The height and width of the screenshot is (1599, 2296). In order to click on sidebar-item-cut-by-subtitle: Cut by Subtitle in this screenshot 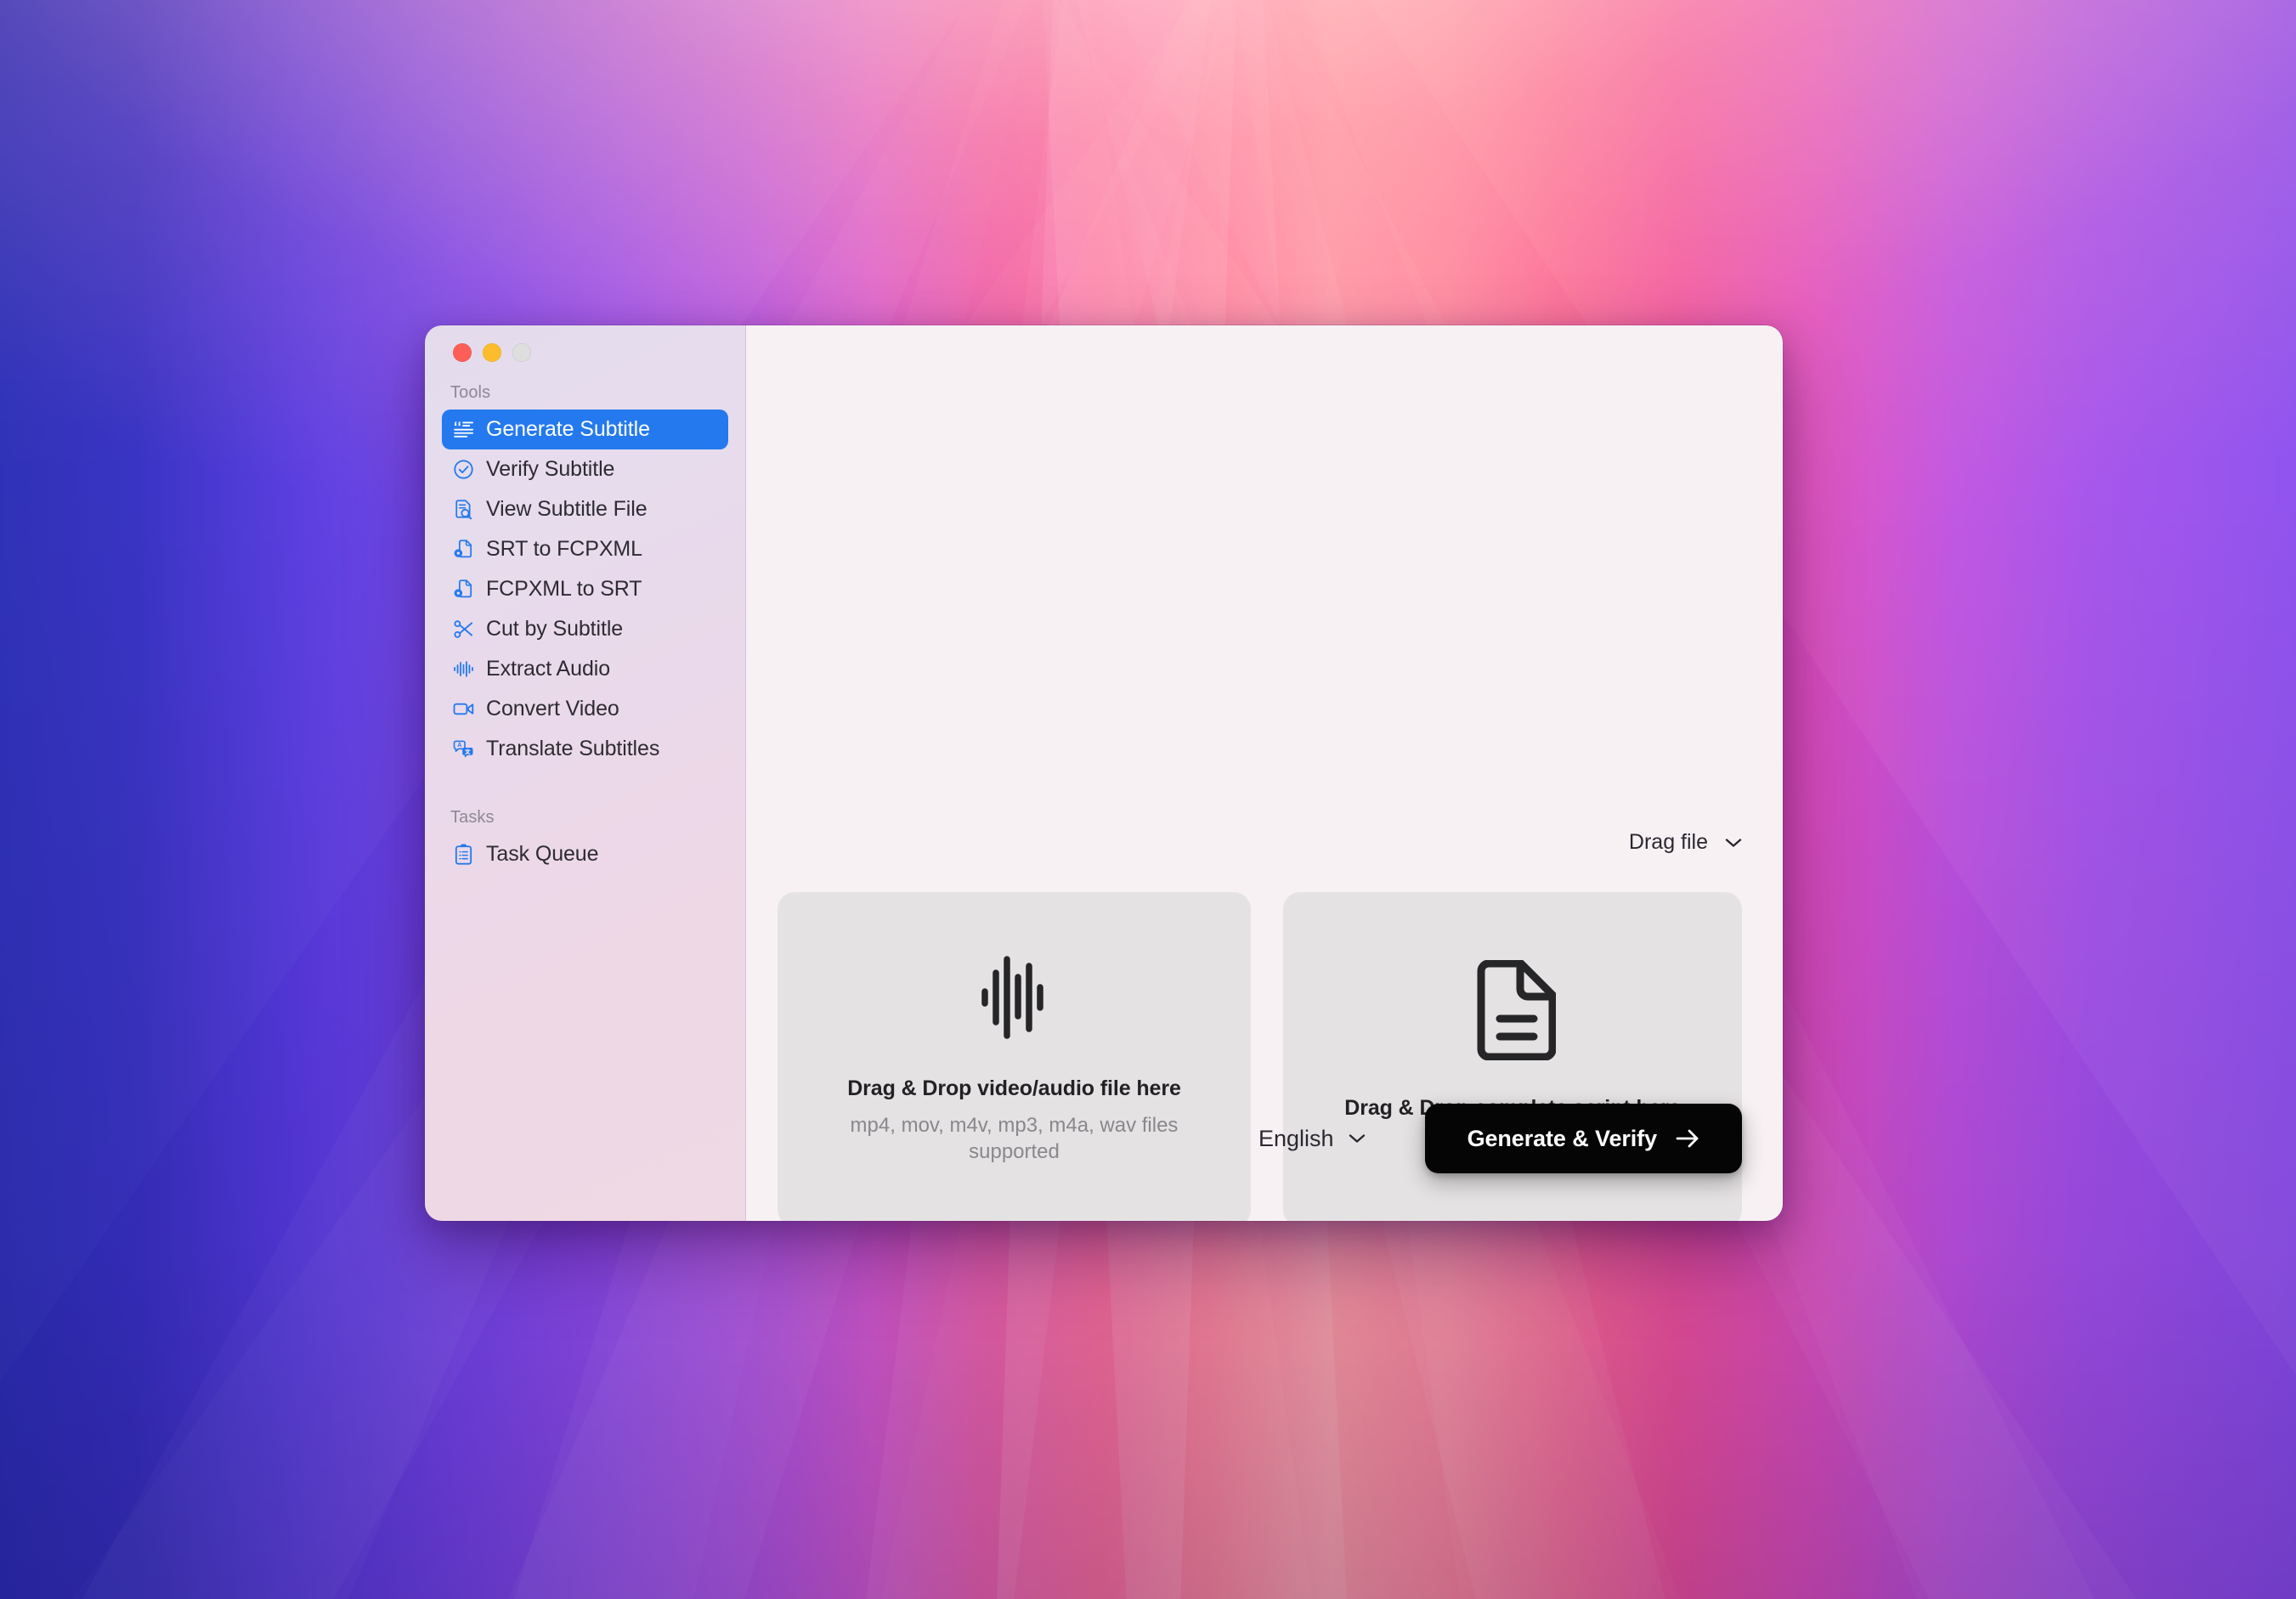, I will do `click(585, 629)`.